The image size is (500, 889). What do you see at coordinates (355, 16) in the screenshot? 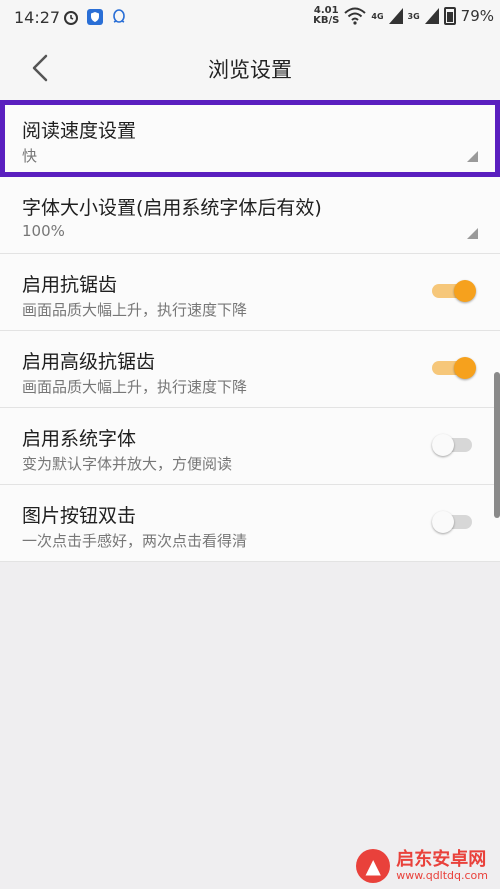
I see `wifi-icon` at bounding box center [355, 16].